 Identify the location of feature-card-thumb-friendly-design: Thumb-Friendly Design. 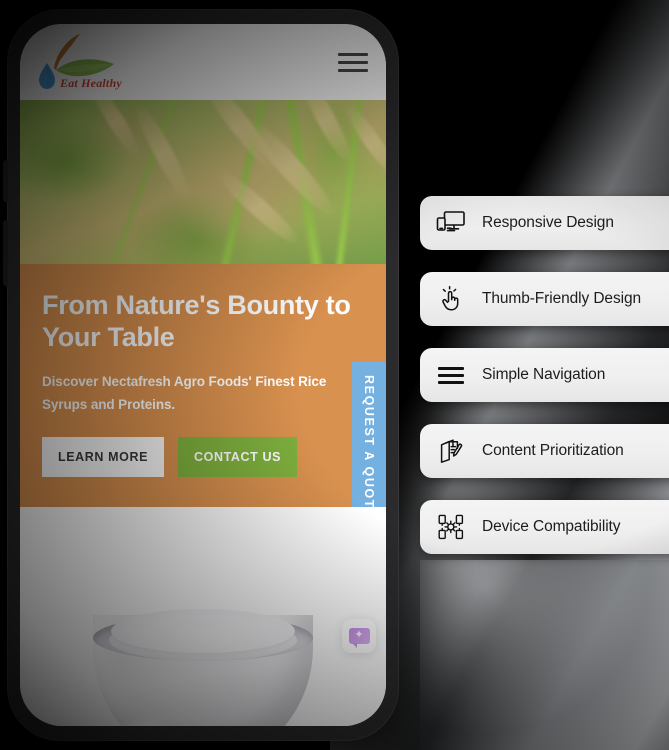
(544, 299).